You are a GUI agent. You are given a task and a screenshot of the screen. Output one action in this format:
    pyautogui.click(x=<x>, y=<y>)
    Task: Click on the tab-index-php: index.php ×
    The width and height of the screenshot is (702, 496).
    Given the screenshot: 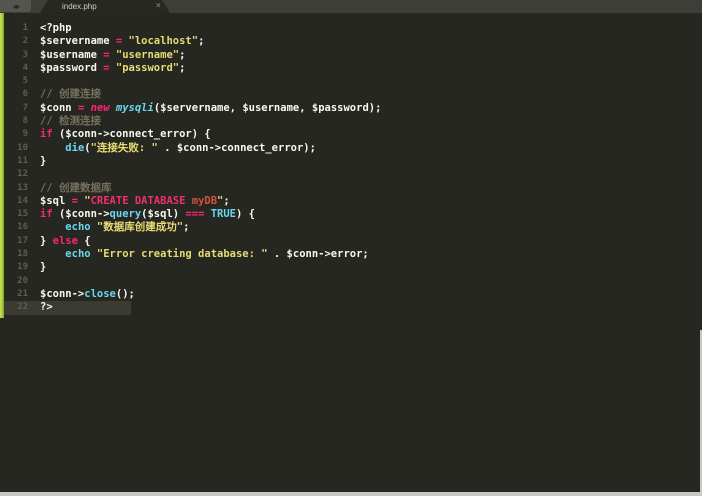 What is the action you would take?
    pyautogui.click(x=105, y=6)
    